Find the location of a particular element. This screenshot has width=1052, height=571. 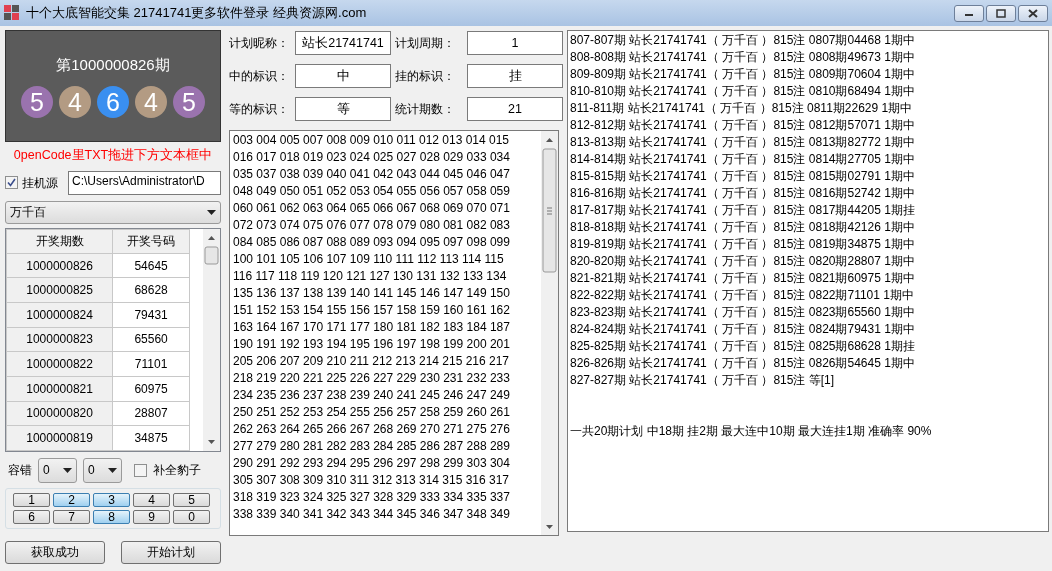

number-line: 135 136 137 138 139 140 141 145 146 147 149 150 is located at coordinates (372, 293).